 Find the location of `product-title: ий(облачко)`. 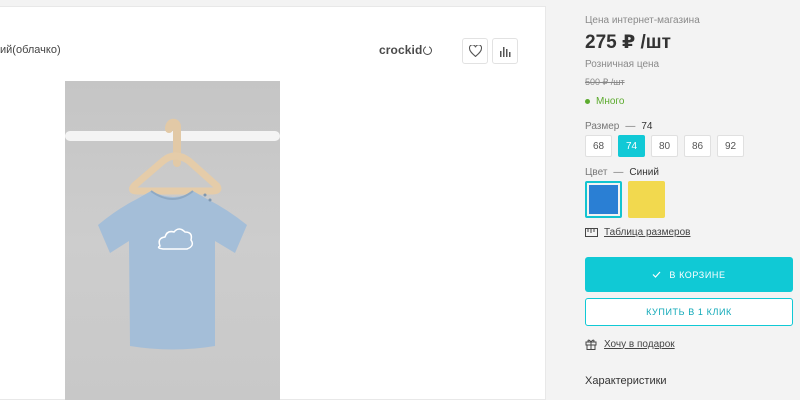

product-title: ий(облачко) is located at coordinates (30, 50).